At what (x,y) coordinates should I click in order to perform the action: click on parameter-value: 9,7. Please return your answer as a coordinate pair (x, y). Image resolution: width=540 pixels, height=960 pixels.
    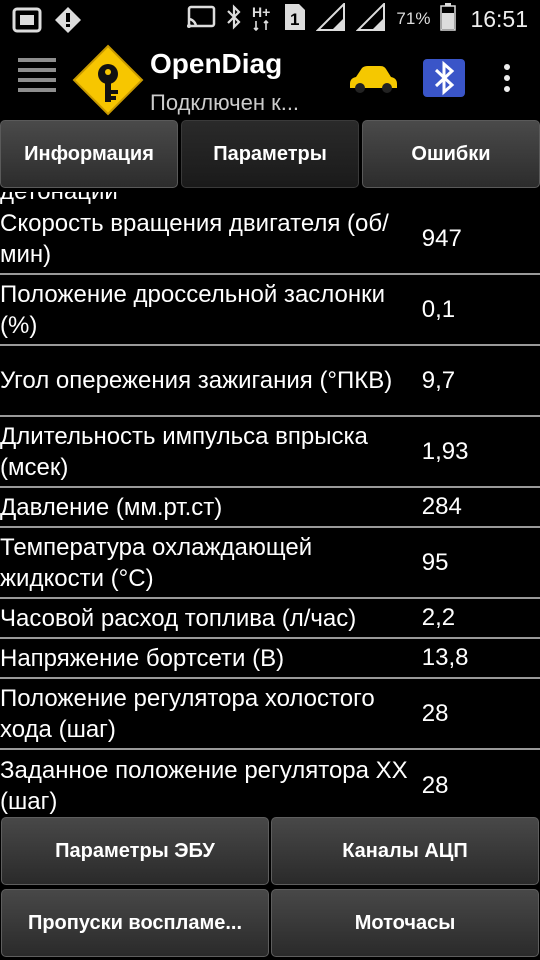
    Looking at the image, I should click on (438, 380).